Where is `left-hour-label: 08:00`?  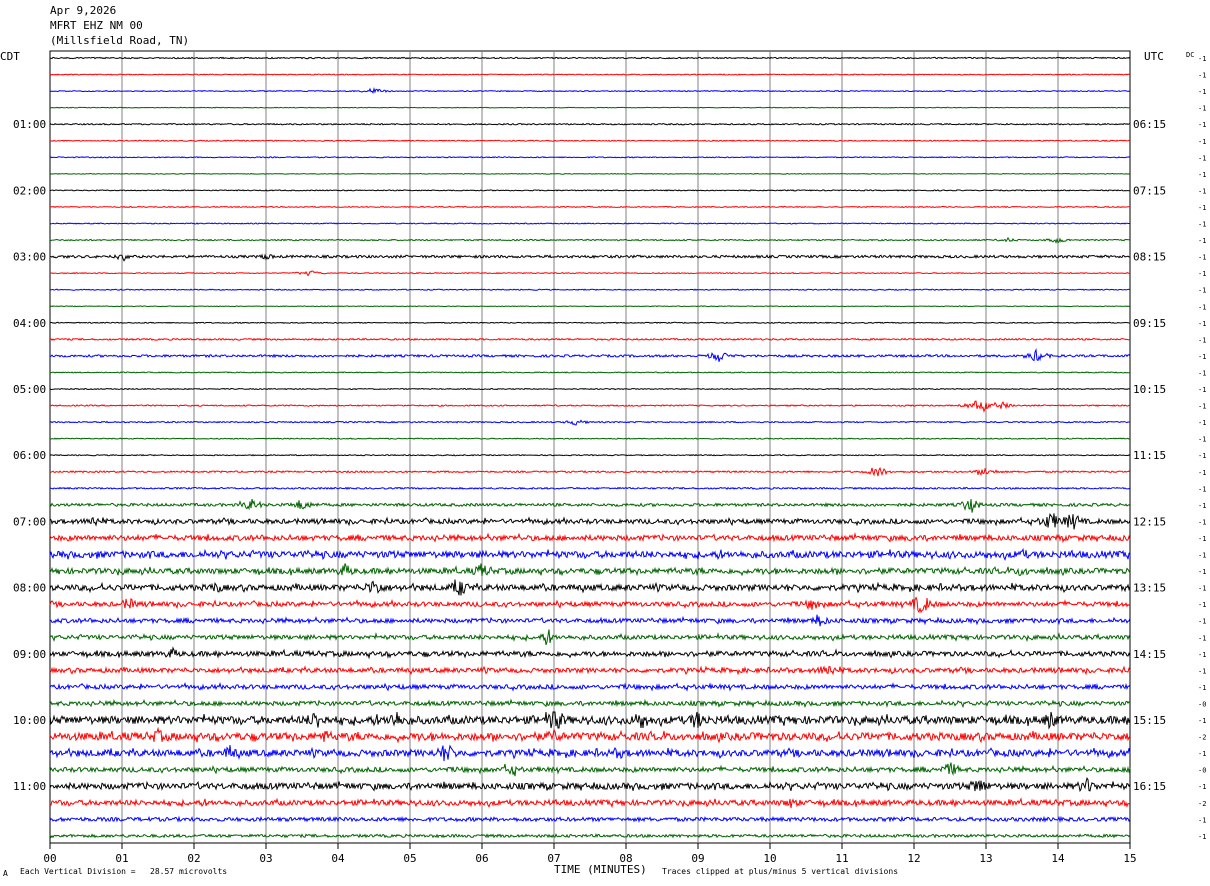
left-hour-label: 08:00 is located at coordinates (29, 588).